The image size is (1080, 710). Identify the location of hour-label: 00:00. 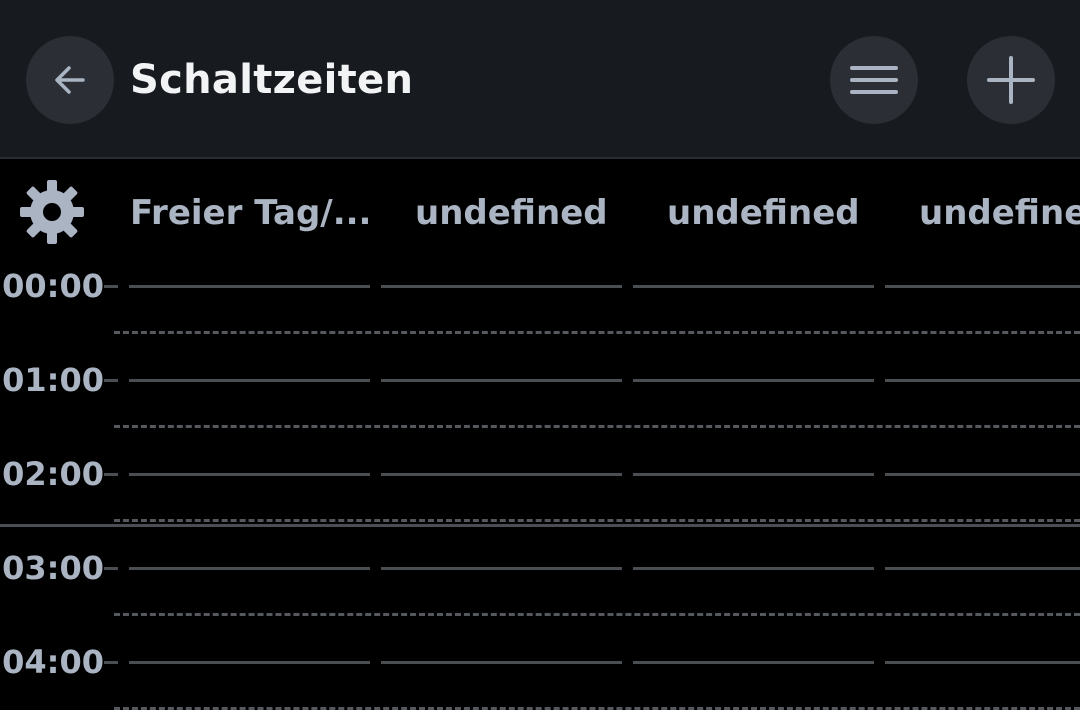
(53, 286).